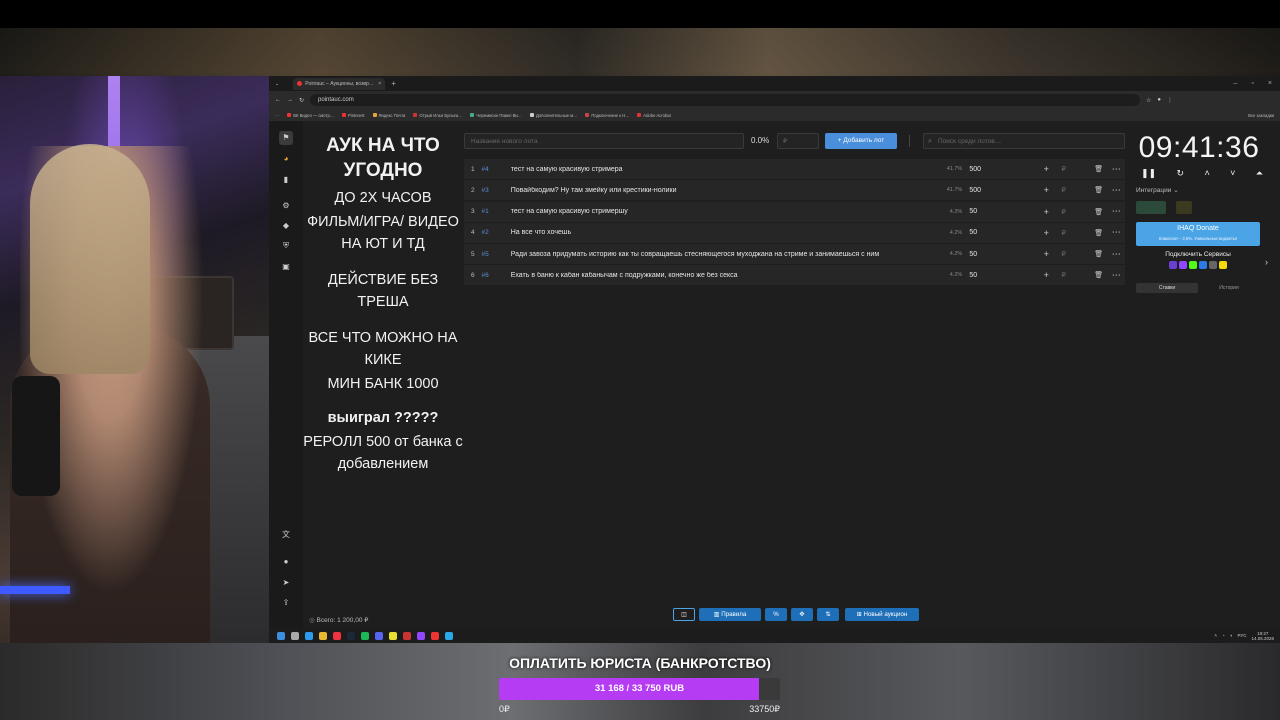 This screenshot has height=720, width=1280. Describe the element at coordinates (985, 169) in the screenshot. I see `lot-amount: 500` at that location.